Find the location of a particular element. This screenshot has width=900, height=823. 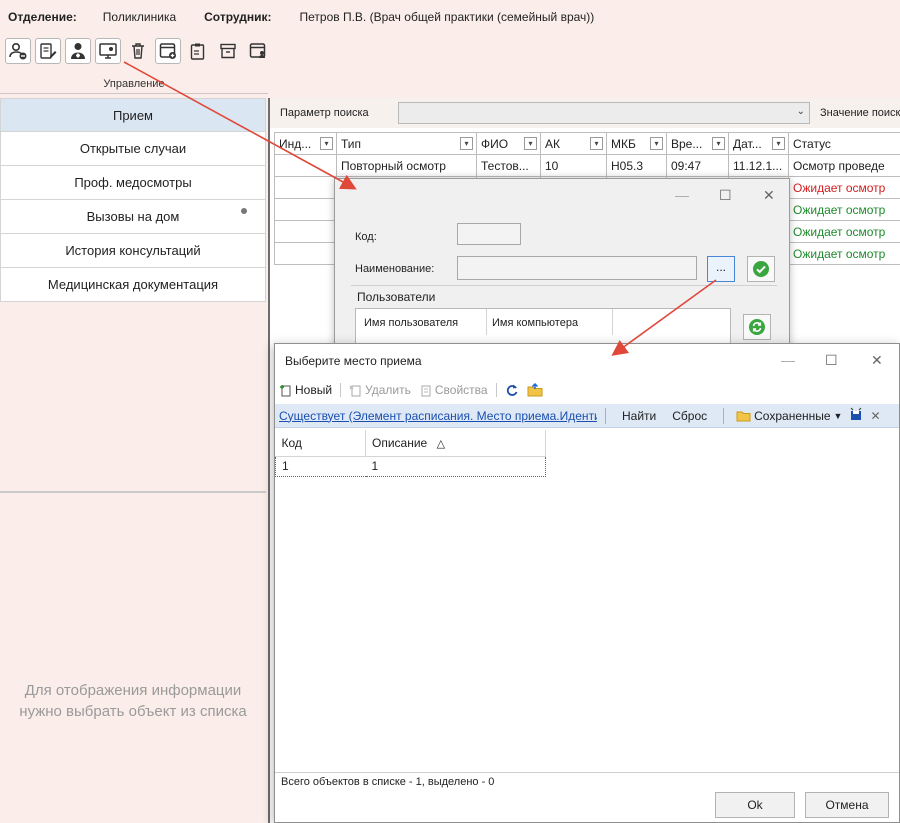

table-cell: Повторный осмотр is located at coordinates (406, 165).